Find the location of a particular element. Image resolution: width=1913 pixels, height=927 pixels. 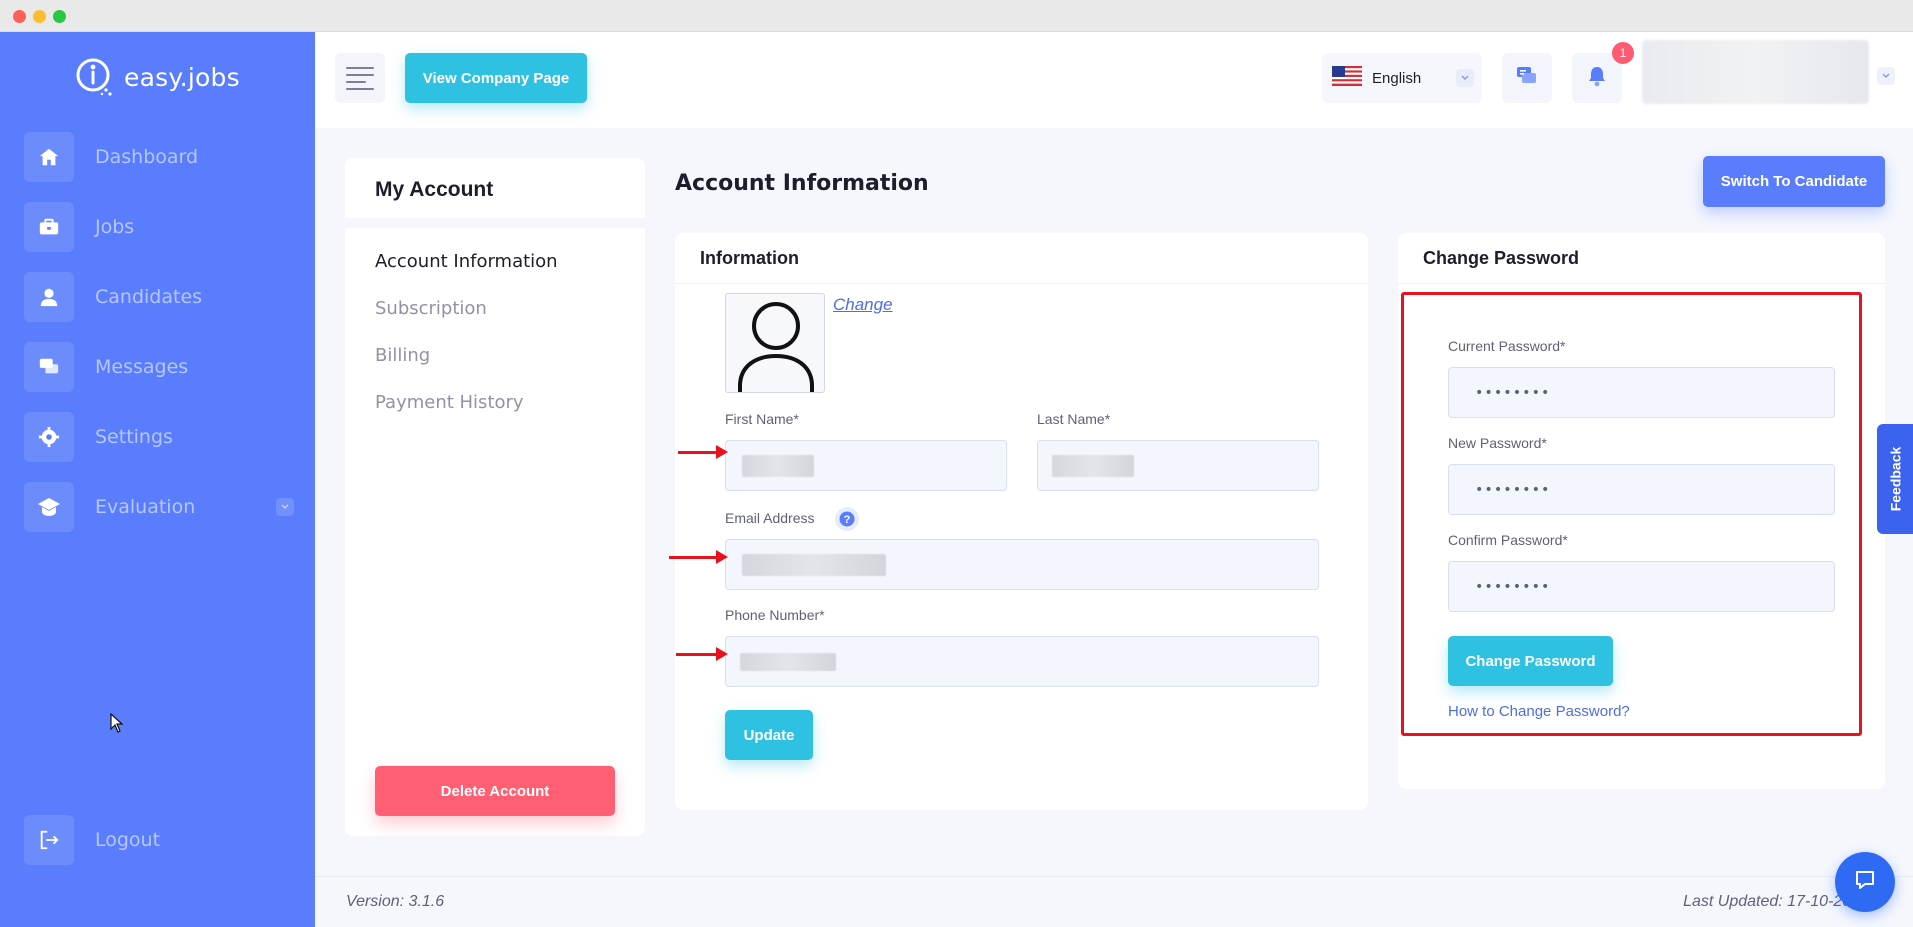

sidebar-item-label: Candidates is located at coordinates (149, 297).